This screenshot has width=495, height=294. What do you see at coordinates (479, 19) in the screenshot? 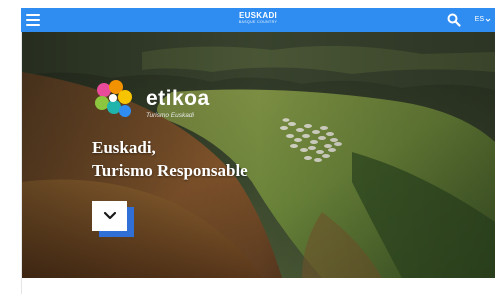
I see `language-label: ES` at bounding box center [479, 19].